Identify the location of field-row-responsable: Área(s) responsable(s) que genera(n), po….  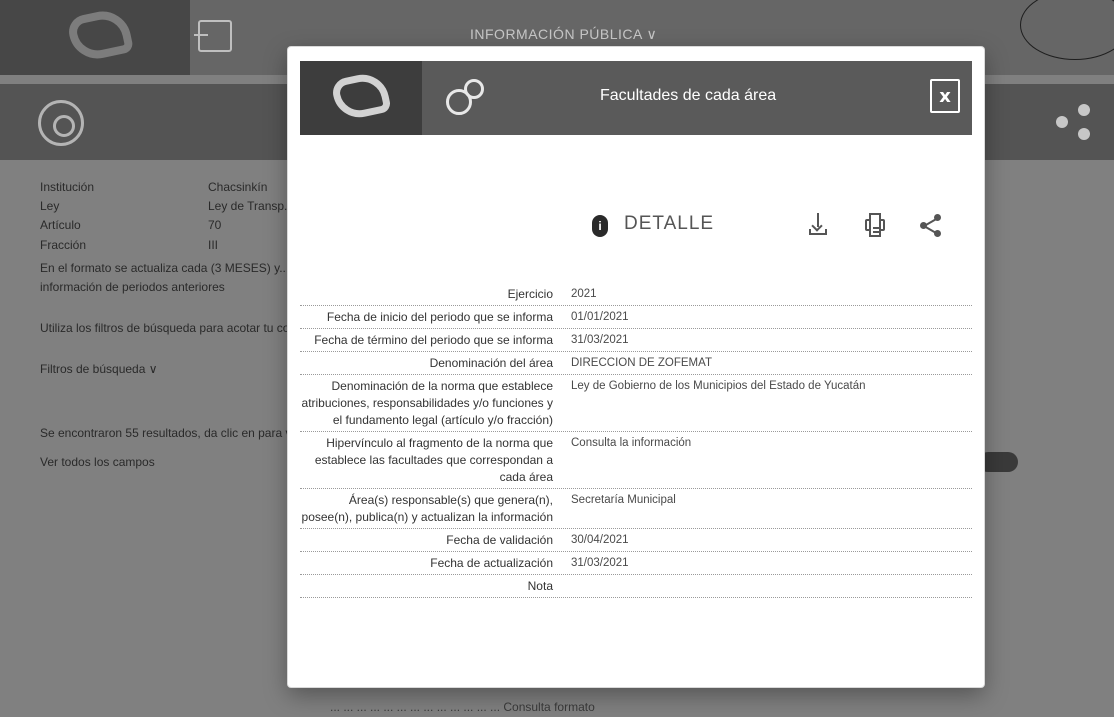
(636, 509).